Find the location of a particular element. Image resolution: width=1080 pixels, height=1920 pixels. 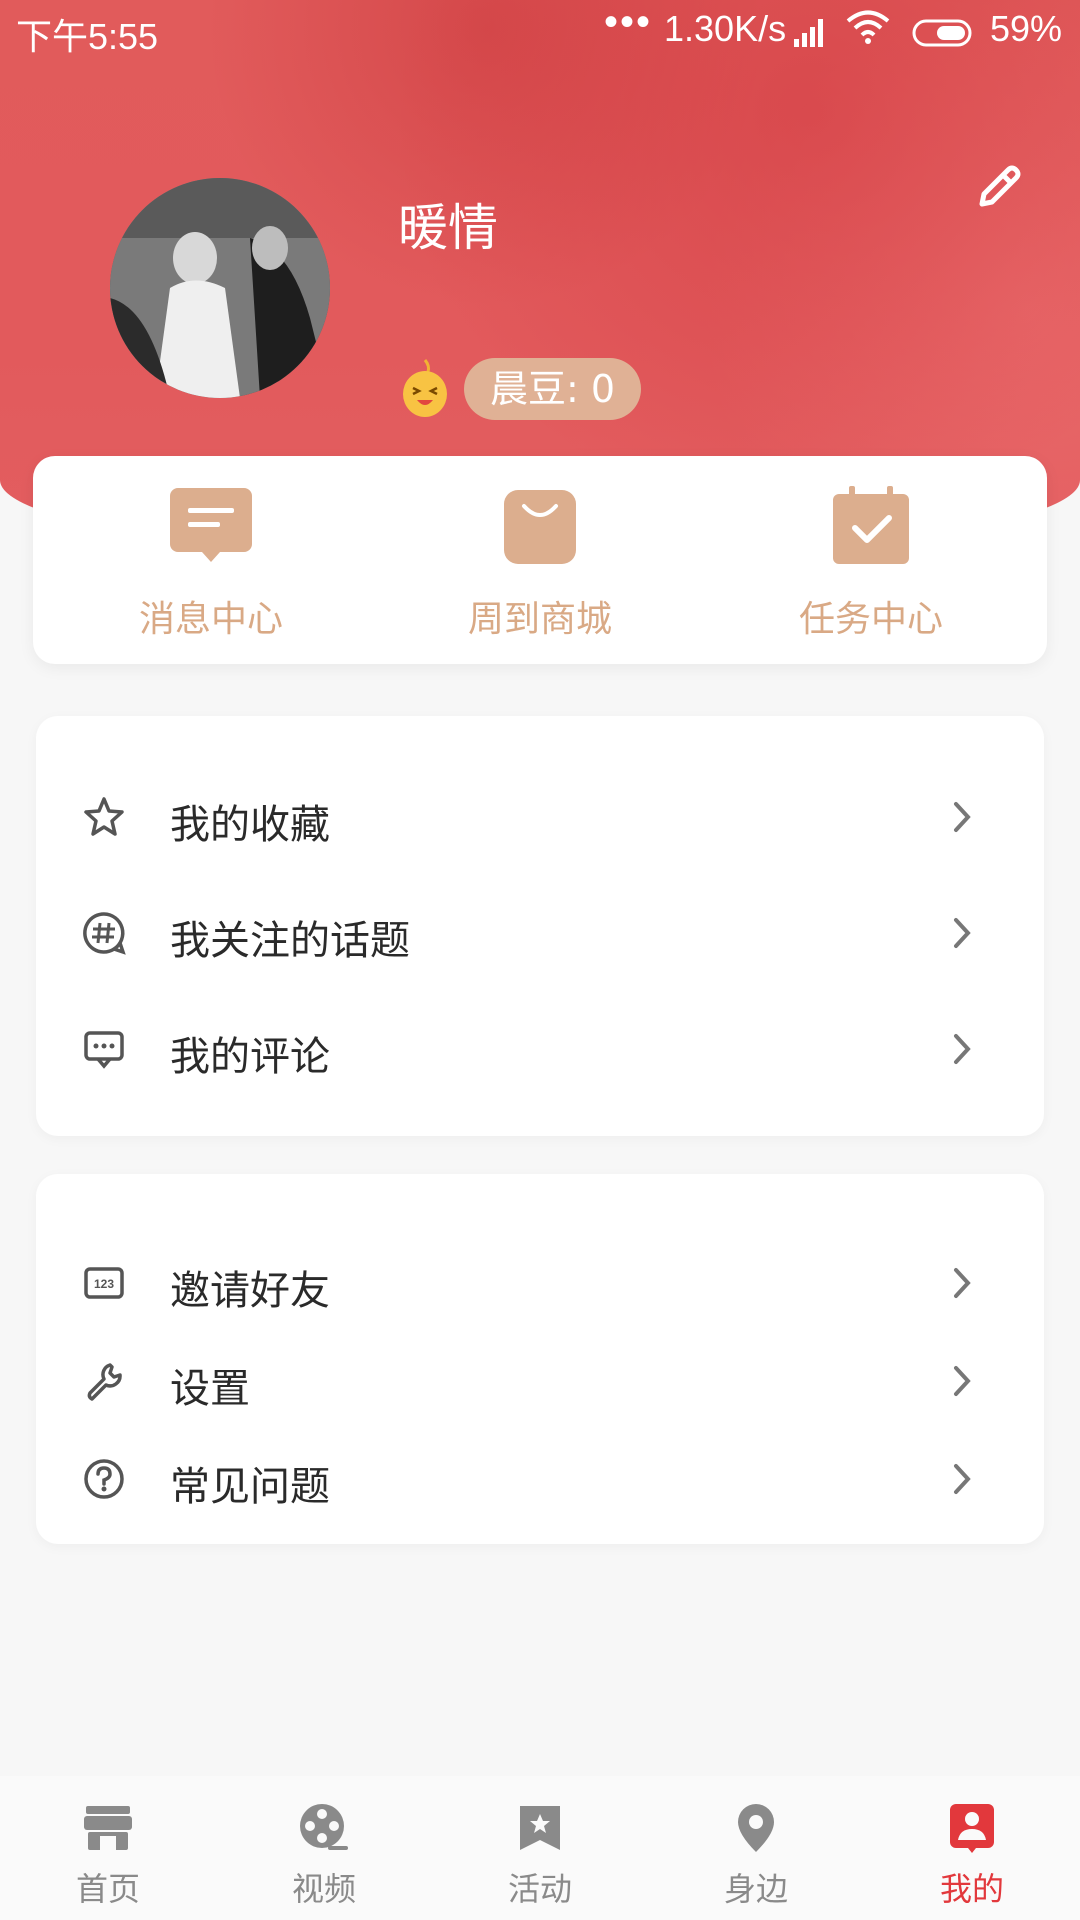

message-icon is located at coordinates (211, 528).